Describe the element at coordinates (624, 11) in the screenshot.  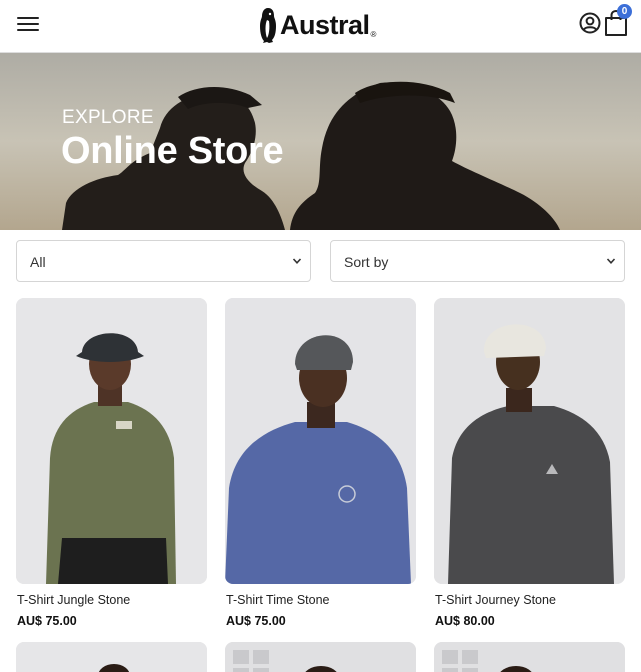
I see `cart-count-badge: 0` at that location.